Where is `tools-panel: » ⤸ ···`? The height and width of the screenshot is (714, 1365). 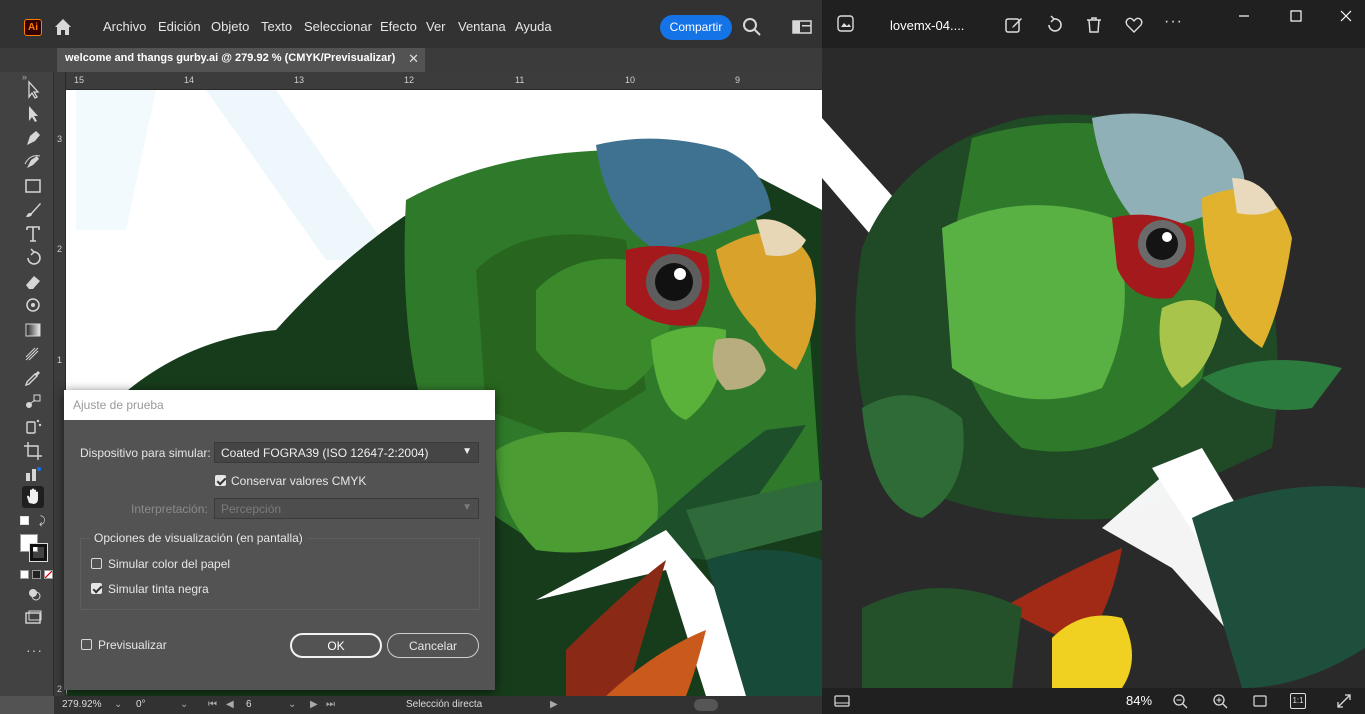 tools-panel: » ⤸ ··· is located at coordinates (27, 384).